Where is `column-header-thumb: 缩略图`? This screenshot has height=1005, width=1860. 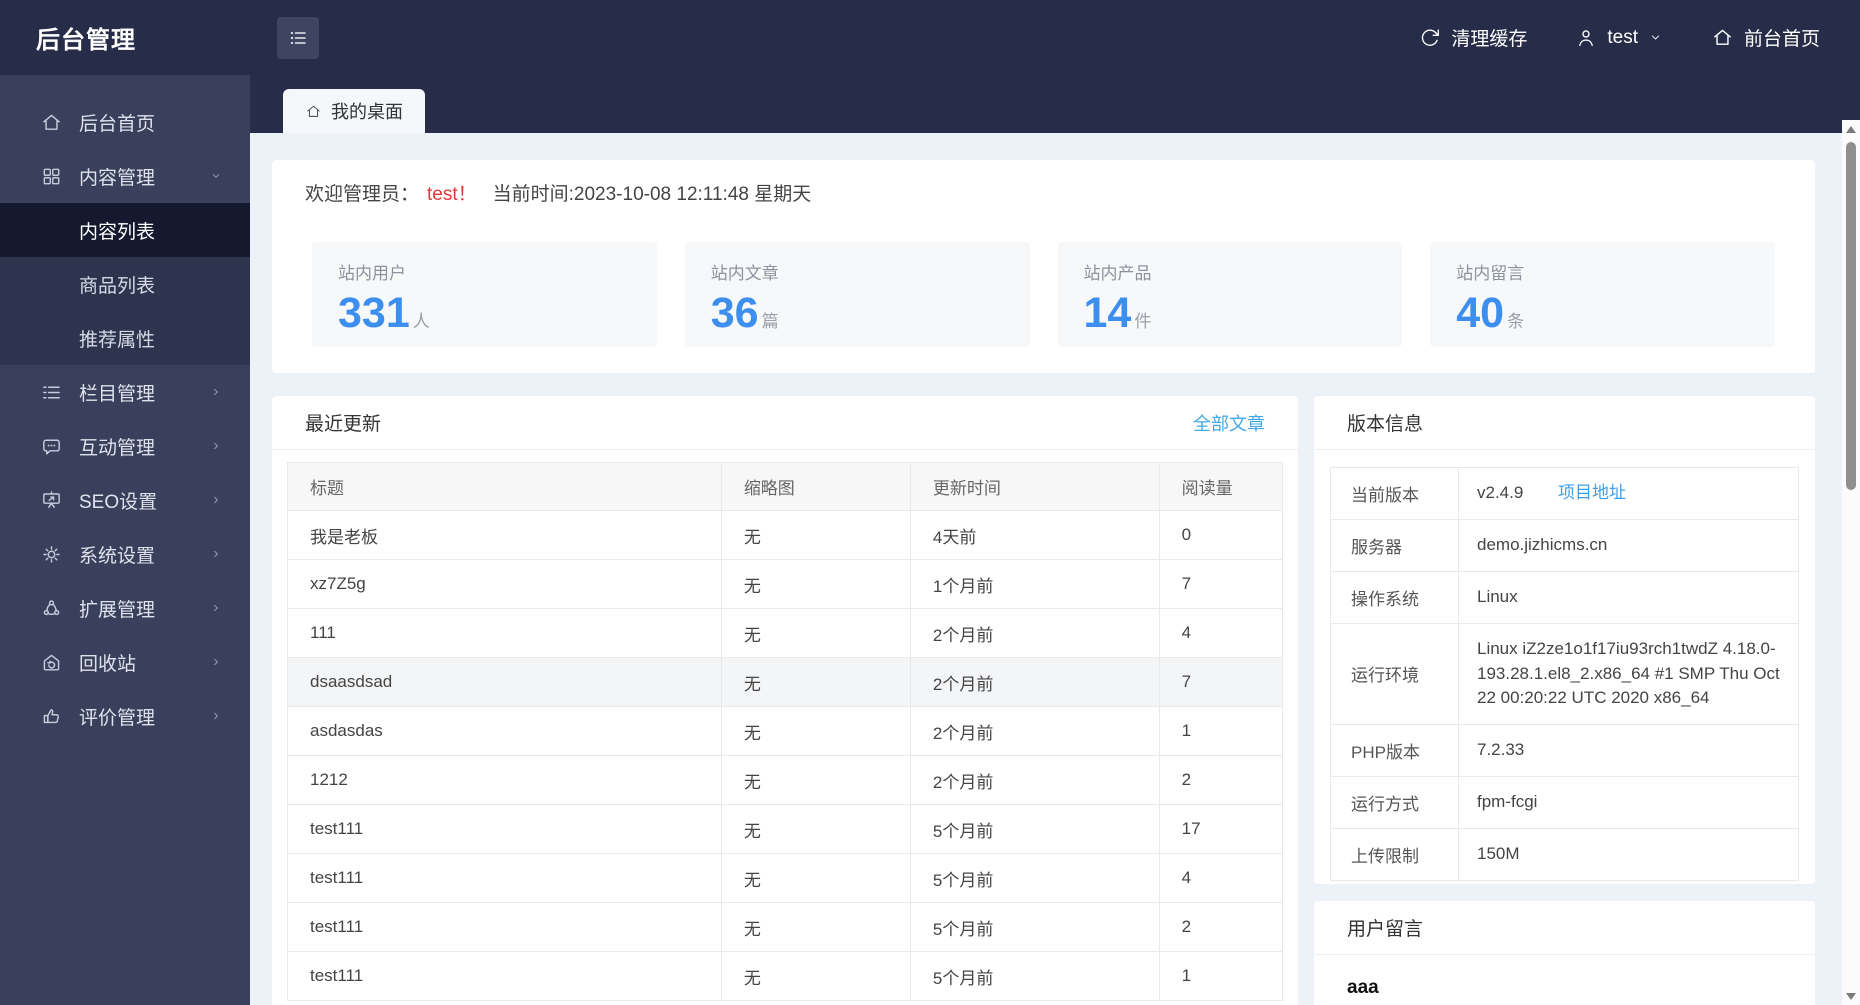
column-header-thumb: 缩略图 is located at coordinates (815, 486).